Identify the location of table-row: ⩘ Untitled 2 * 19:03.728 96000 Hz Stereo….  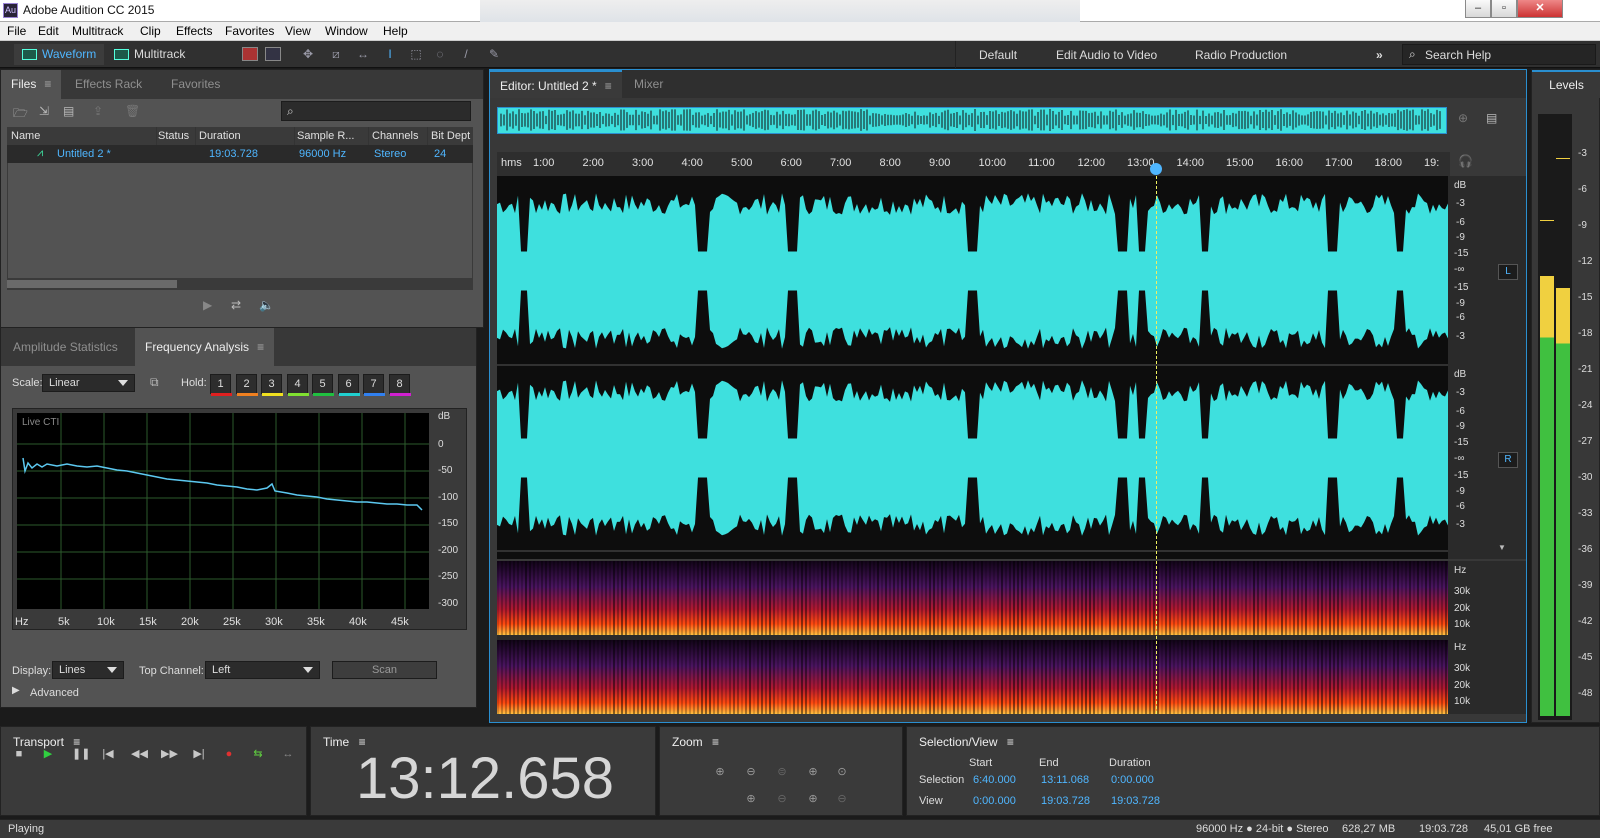
(240, 154).